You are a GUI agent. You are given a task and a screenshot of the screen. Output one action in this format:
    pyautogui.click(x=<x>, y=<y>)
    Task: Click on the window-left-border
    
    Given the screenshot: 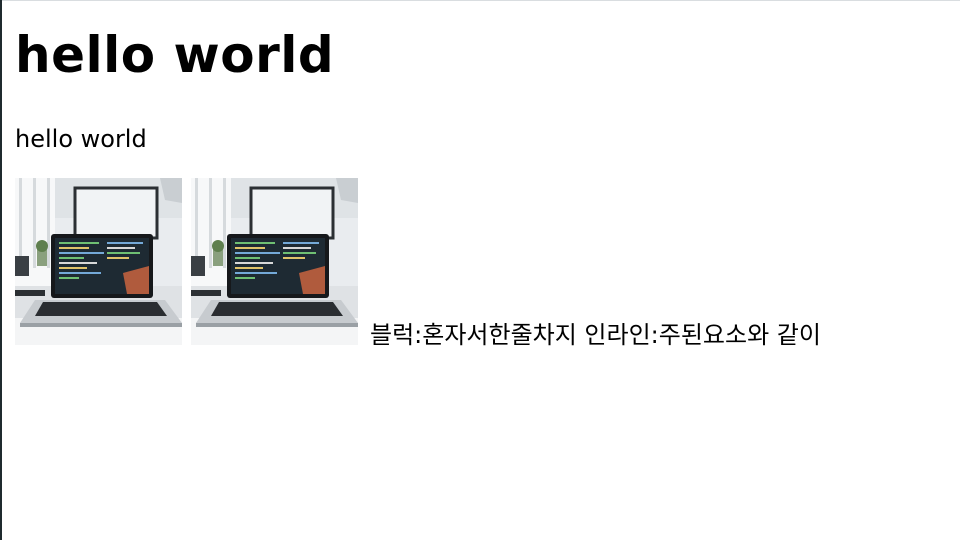 What is the action you would take?
    pyautogui.click(x=1, y=270)
    